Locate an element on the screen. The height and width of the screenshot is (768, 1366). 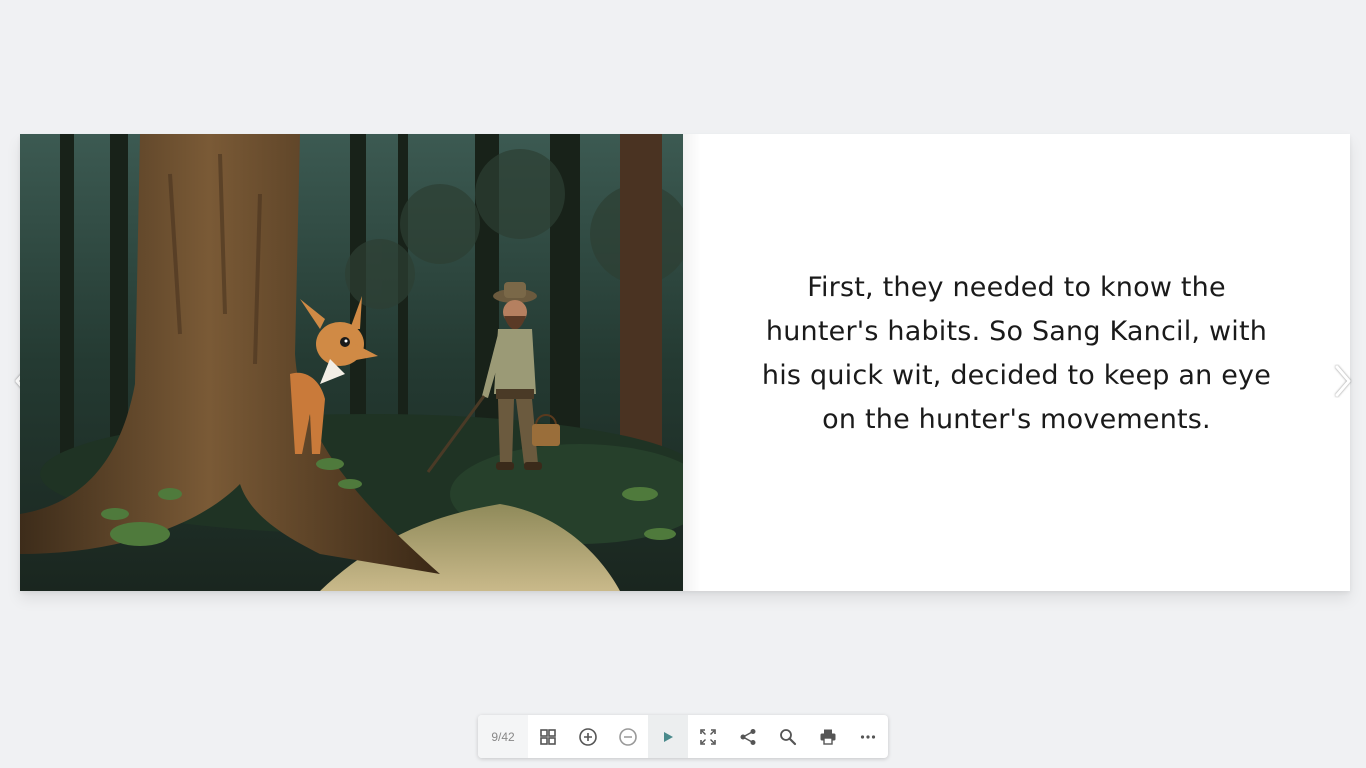
share-icon is located at coordinates (748, 736).